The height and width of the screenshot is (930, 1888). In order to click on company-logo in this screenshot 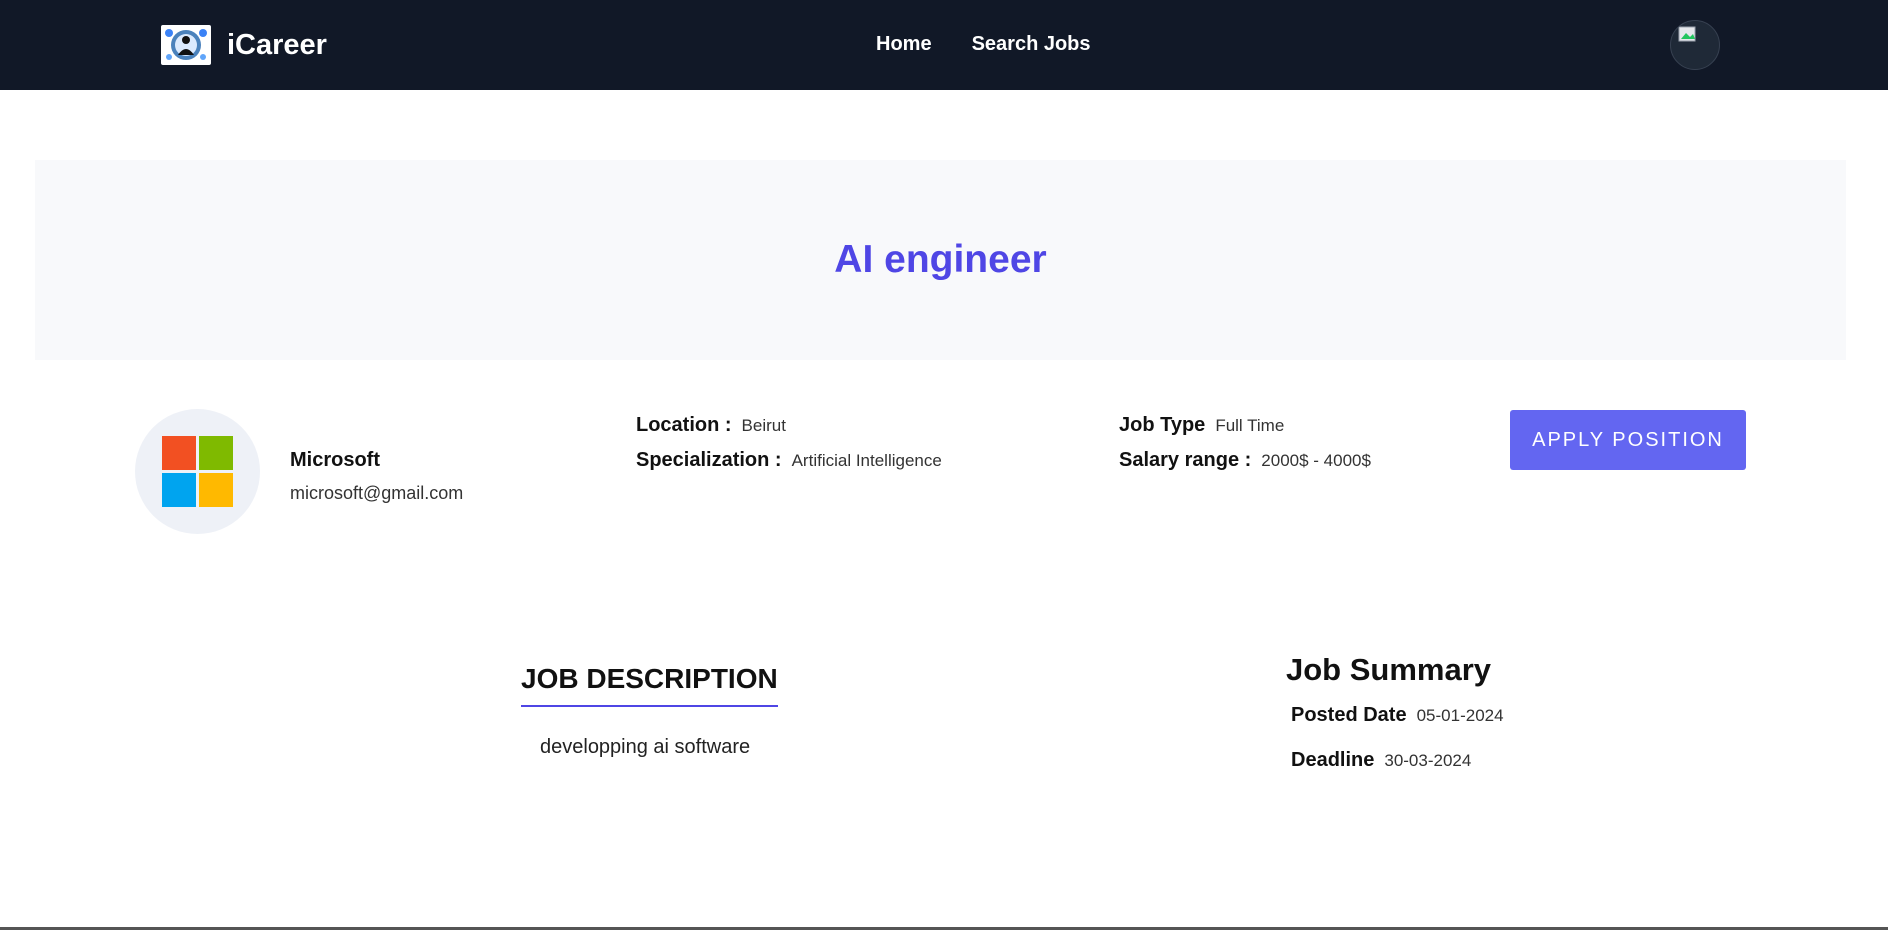, I will do `click(197, 471)`.